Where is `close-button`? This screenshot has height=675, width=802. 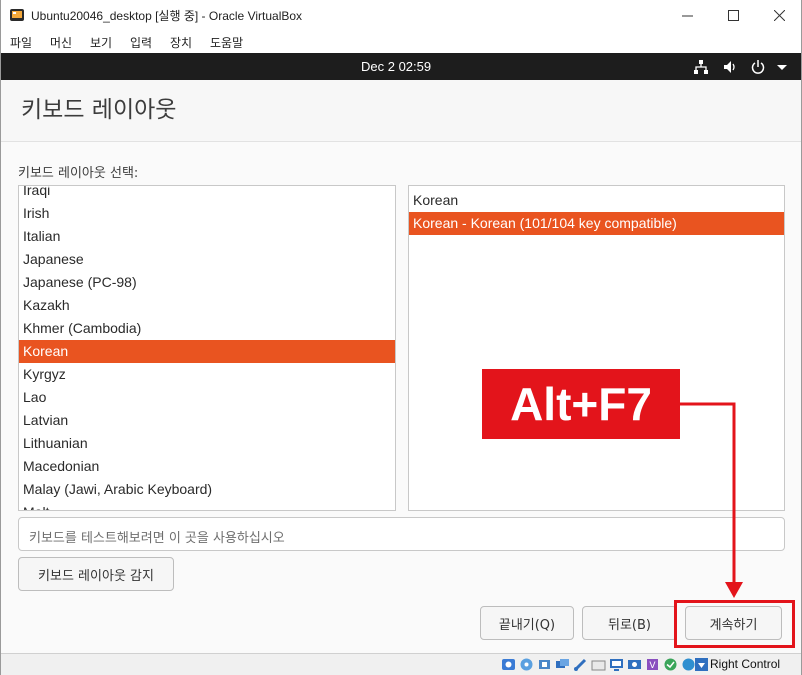
close-button is located at coordinates (778, 15).